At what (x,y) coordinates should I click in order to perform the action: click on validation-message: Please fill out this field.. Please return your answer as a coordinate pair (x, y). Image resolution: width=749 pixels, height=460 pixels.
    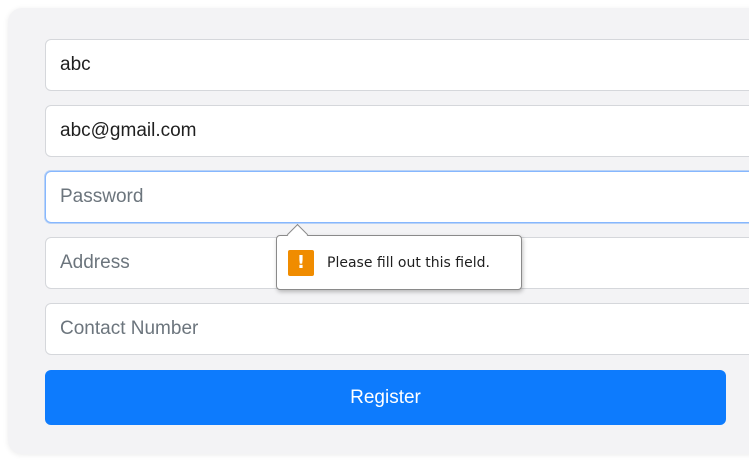
    Looking at the image, I should click on (408, 262).